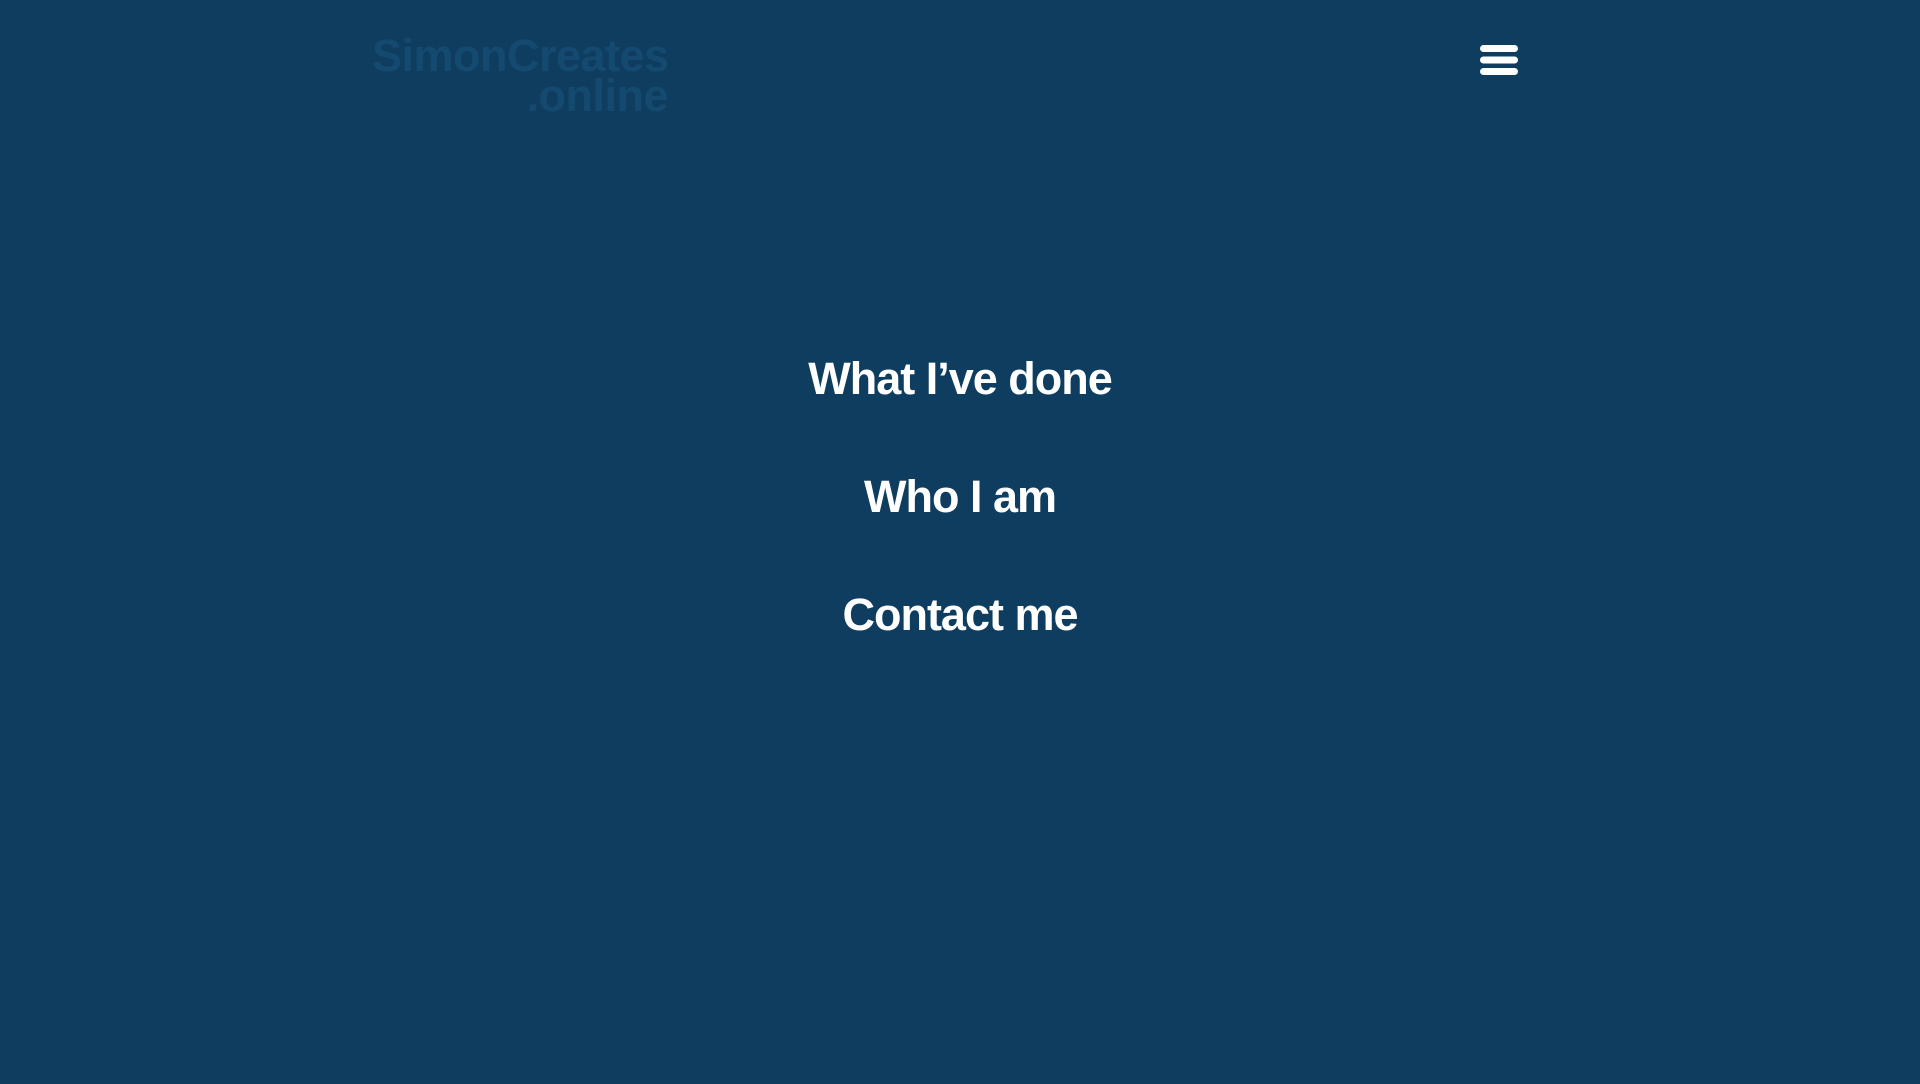  What do you see at coordinates (960, 615) in the screenshot?
I see `nav-item-contact-me: Contact me` at bounding box center [960, 615].